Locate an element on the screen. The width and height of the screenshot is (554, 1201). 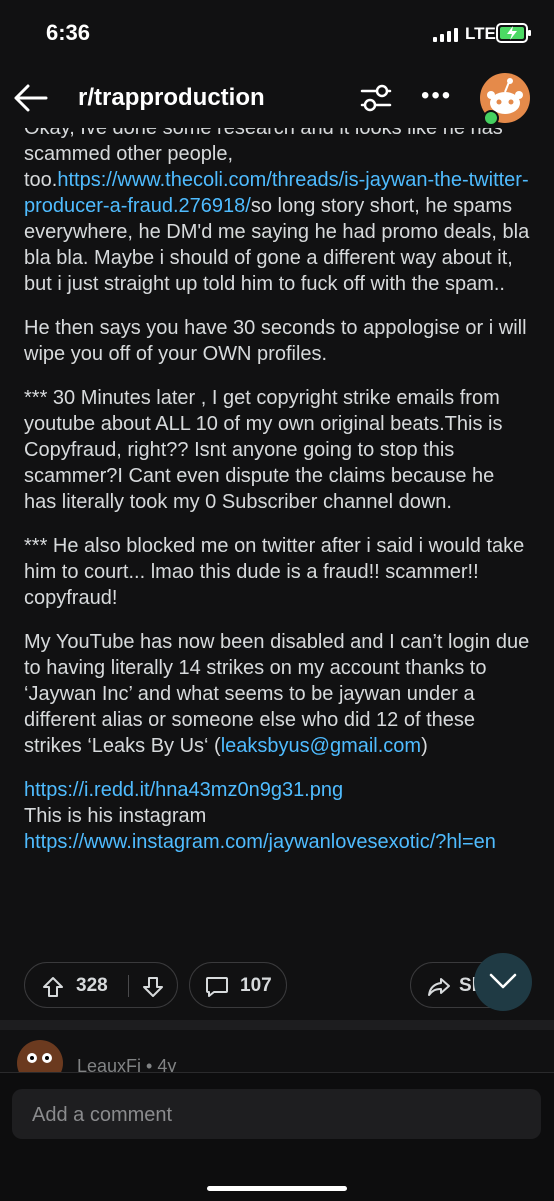
section-divider is located at coordinates (277, 1025).